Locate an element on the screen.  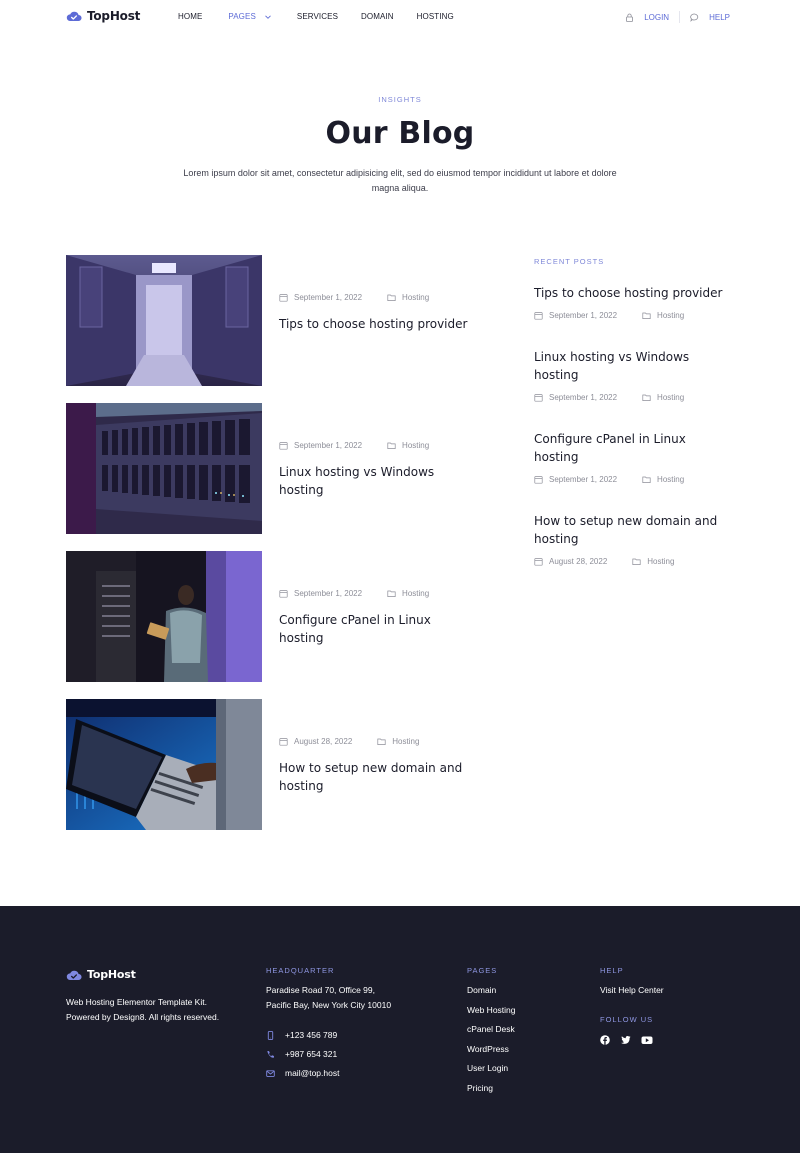
footer-link-wordpress: WordPress is located at coordinates (488, 1049).